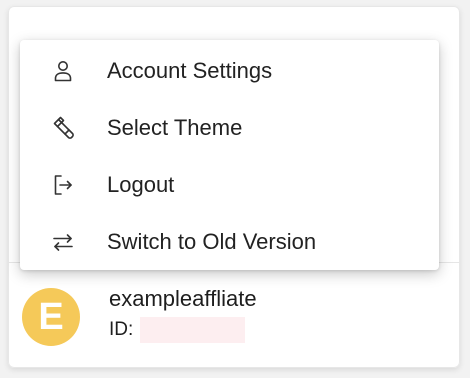  I want to click on menu-item-account-settings: Account Settings, so click(229, 70).